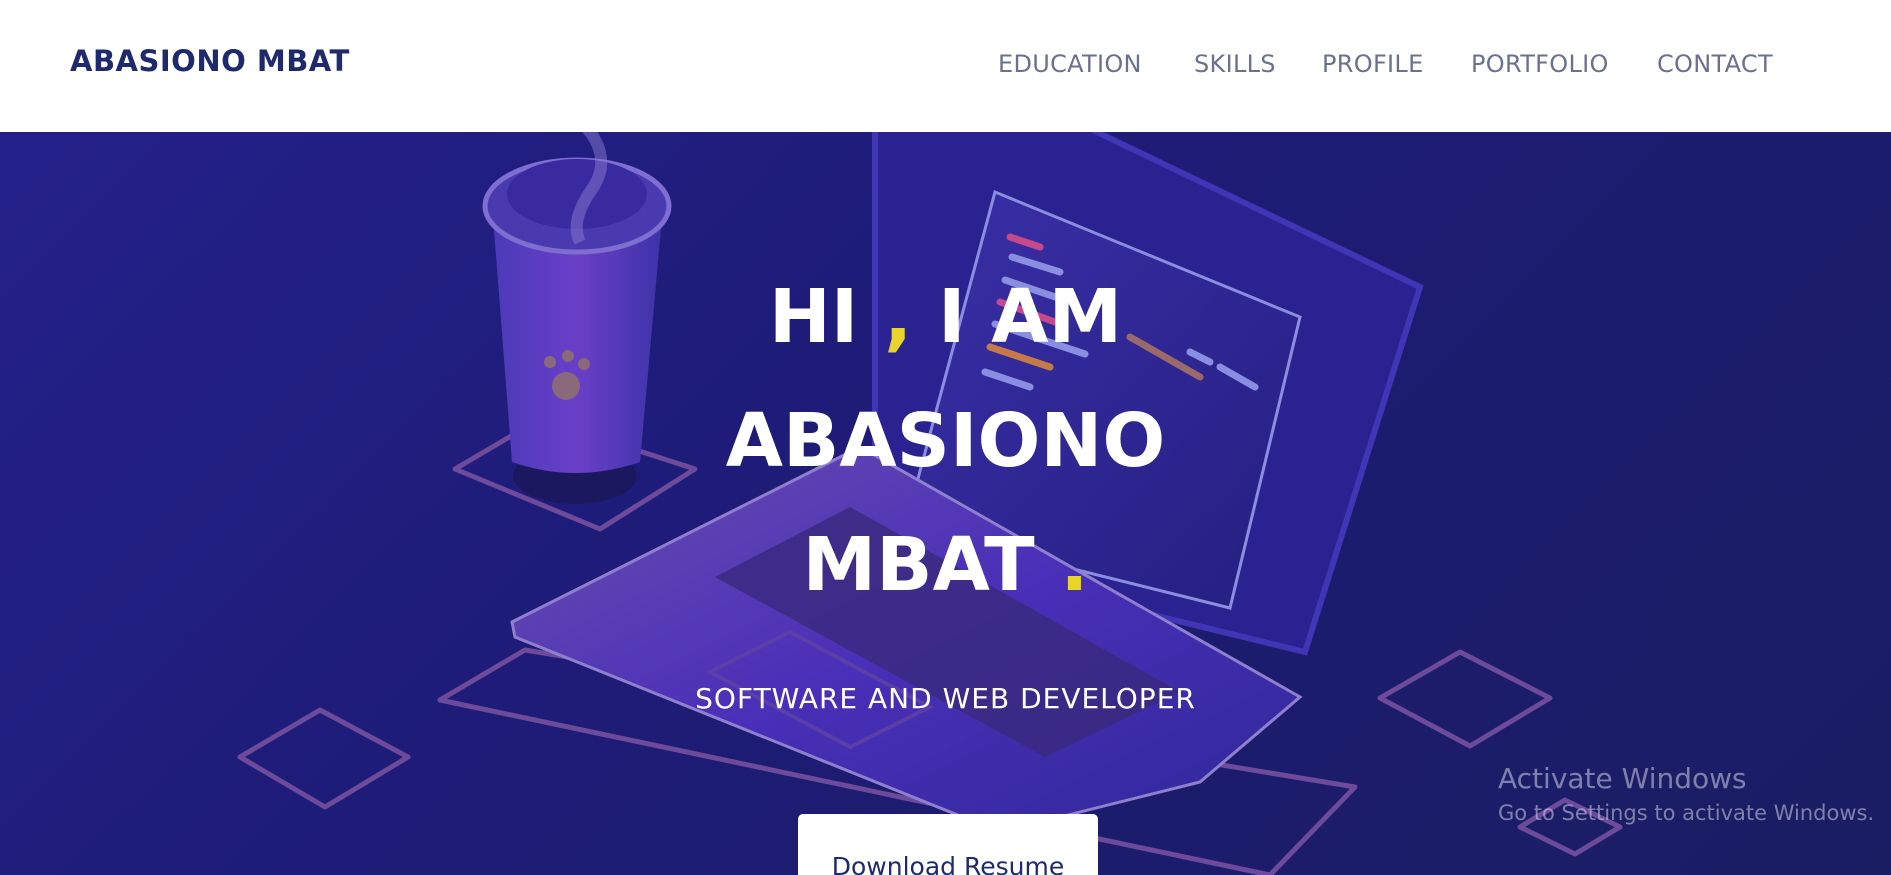  Describe the element at coordinates (898, 317) in the screenshot. I see `greeting-comma: ,` at that location.